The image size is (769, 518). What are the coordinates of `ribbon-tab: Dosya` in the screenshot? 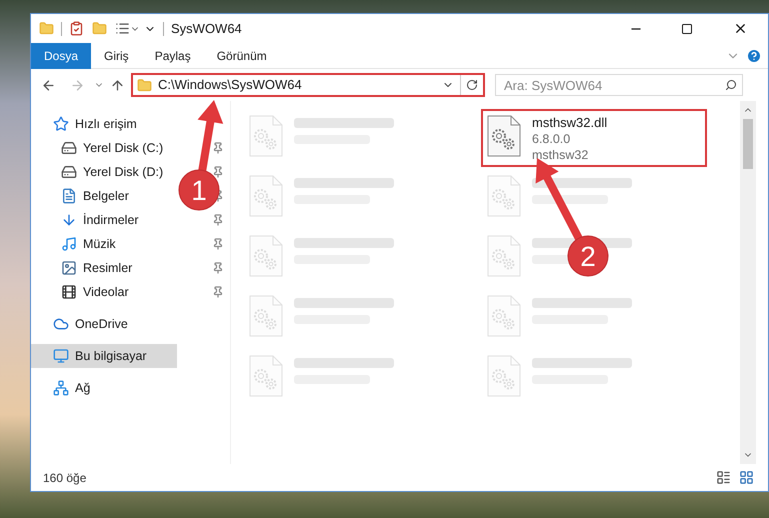 It's located at (61, 55).